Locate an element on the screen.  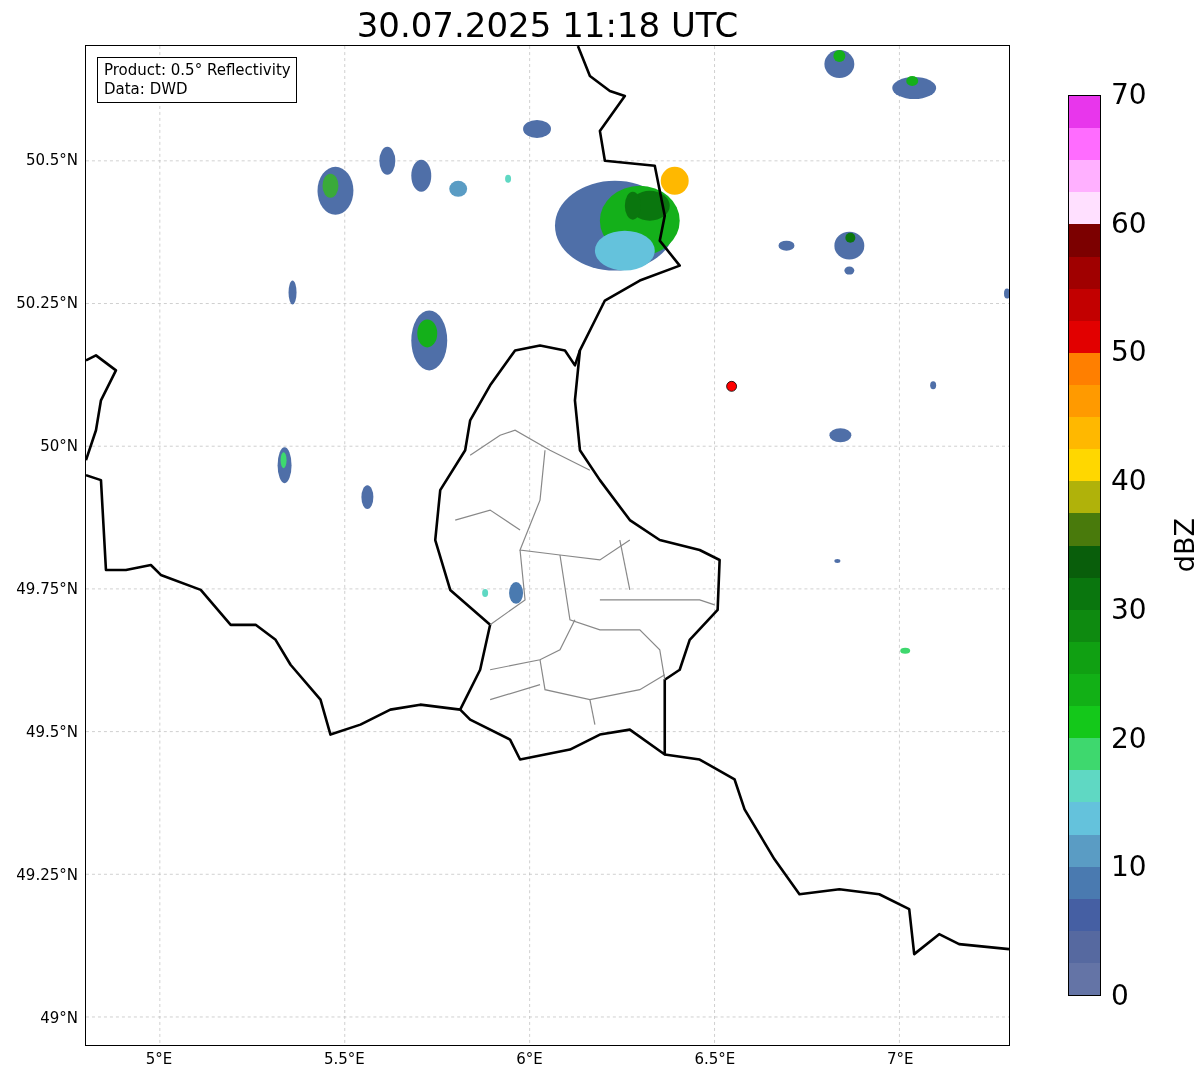
axis-tick-label: 5°E is located at coordinates (159, 1059).